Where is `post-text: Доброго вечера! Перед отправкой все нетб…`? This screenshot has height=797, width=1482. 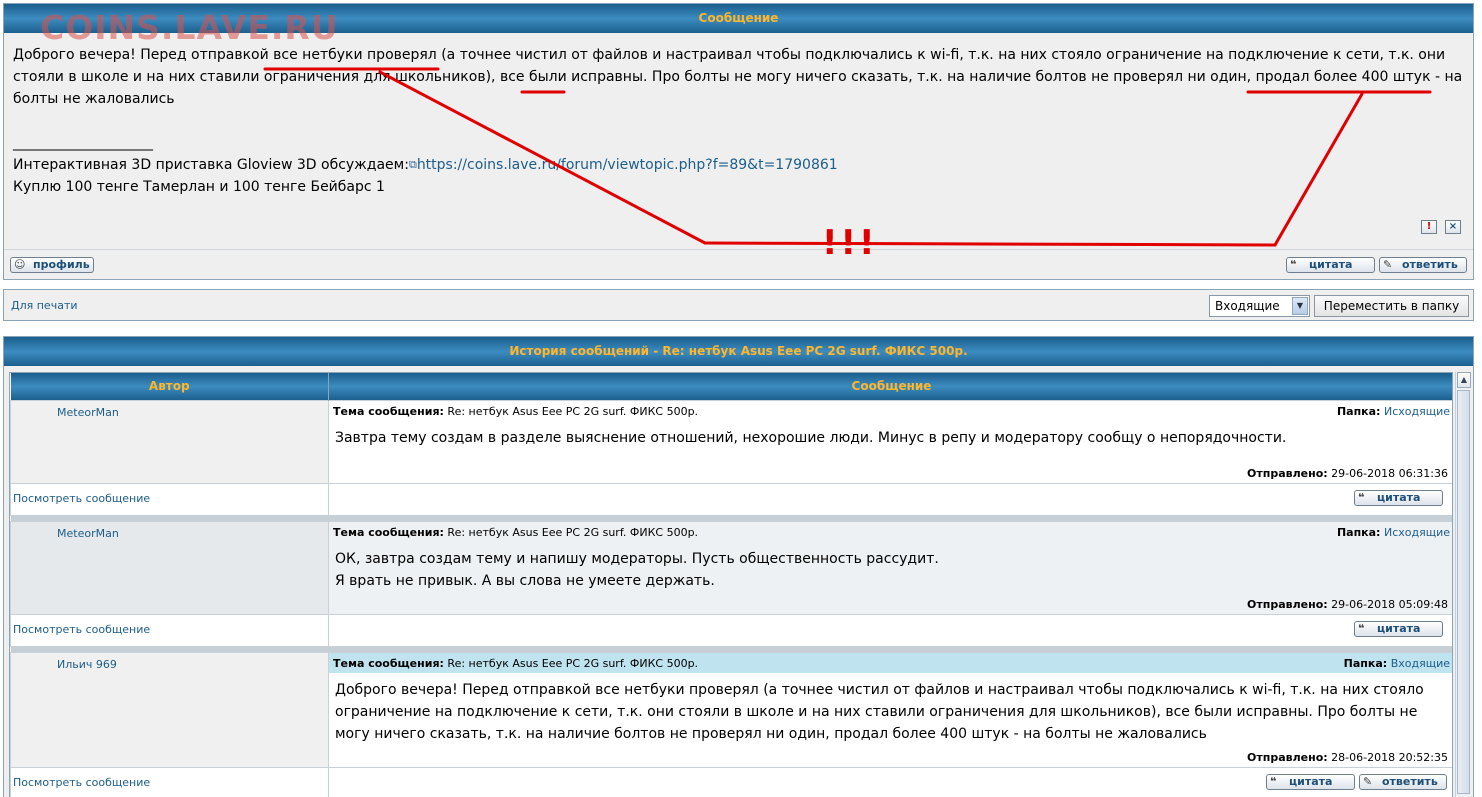 post-text: Доброго вечера! Перед отправкой все нетб… is located at coordinates (890, 710).